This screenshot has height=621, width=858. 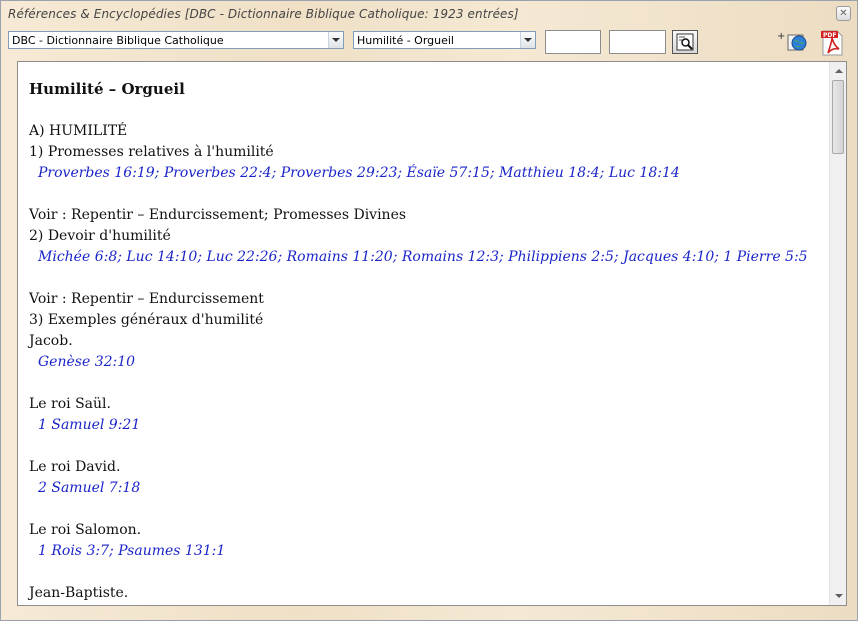 I want to click on entry-select-value: Humilité - Orgueil, so click(x=405, y=40).